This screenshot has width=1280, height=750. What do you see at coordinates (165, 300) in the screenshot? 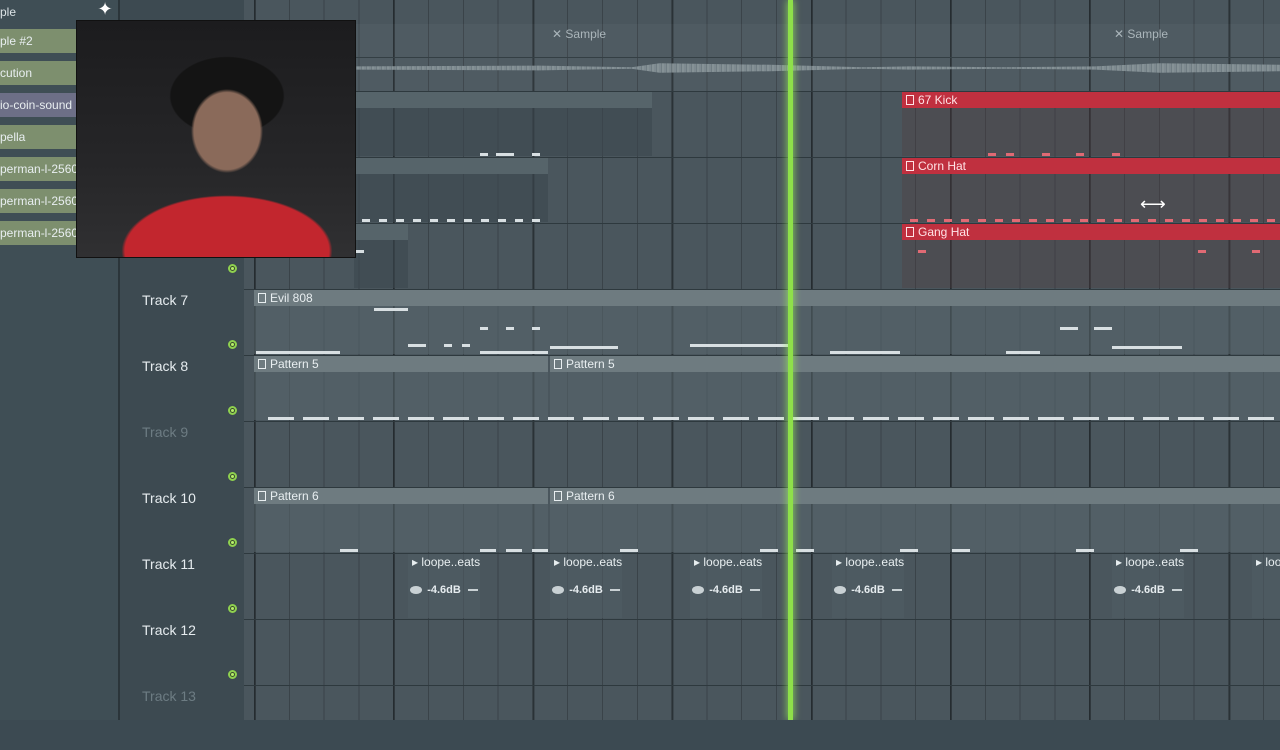
I see `track-name: Track 7` at bounding box center [165, 300].